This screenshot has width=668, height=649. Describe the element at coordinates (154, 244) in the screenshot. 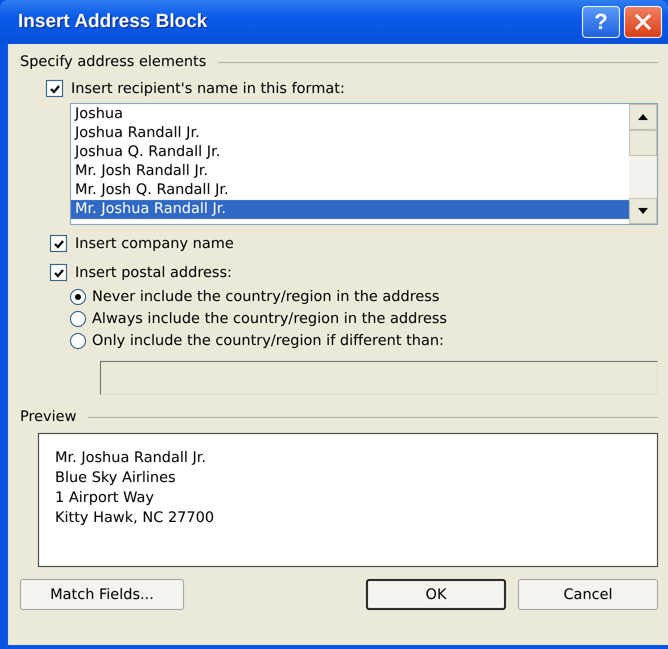

I see `checkbox-label: Insert company name` at that location.